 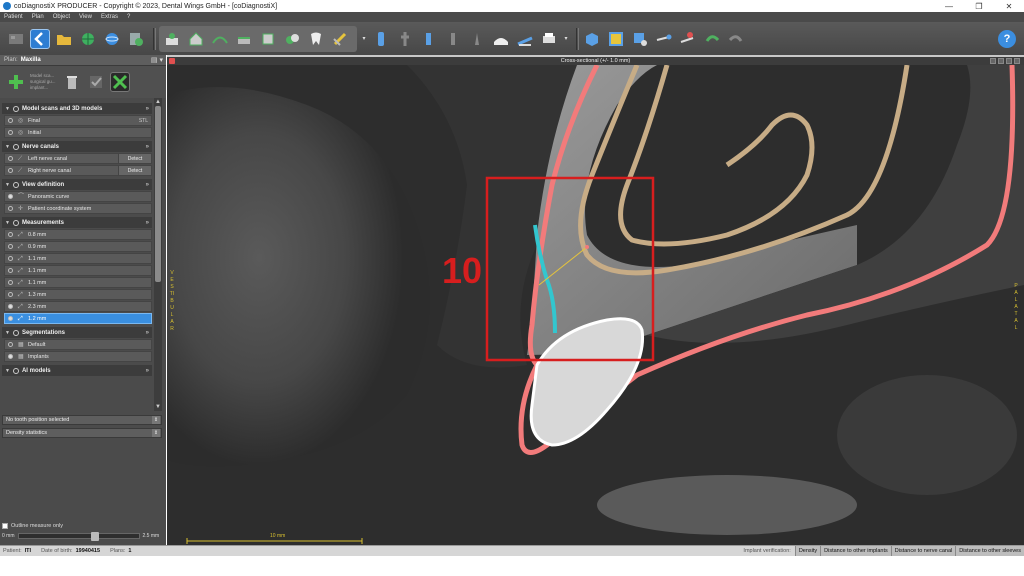 What do you see at coordinates (158, 194) in the screenshot?
I see `scroll-thumb` at bounding box center [158, 194].